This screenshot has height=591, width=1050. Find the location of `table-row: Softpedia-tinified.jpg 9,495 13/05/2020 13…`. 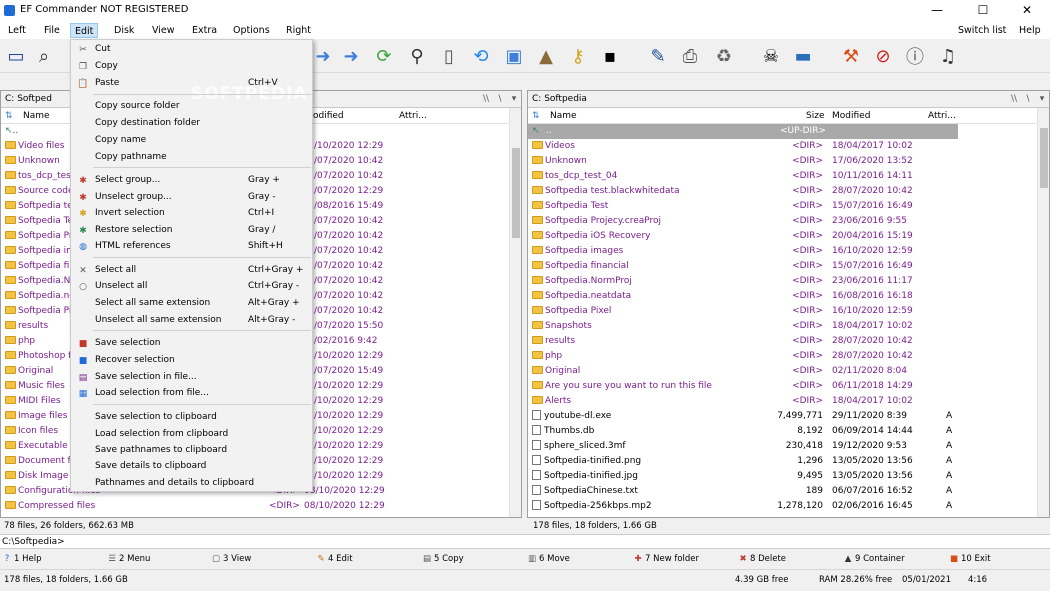

table-row: Softpedia-tinified.jpg 9,495 13/05/2020 13… is located at coordinates (782, 476).